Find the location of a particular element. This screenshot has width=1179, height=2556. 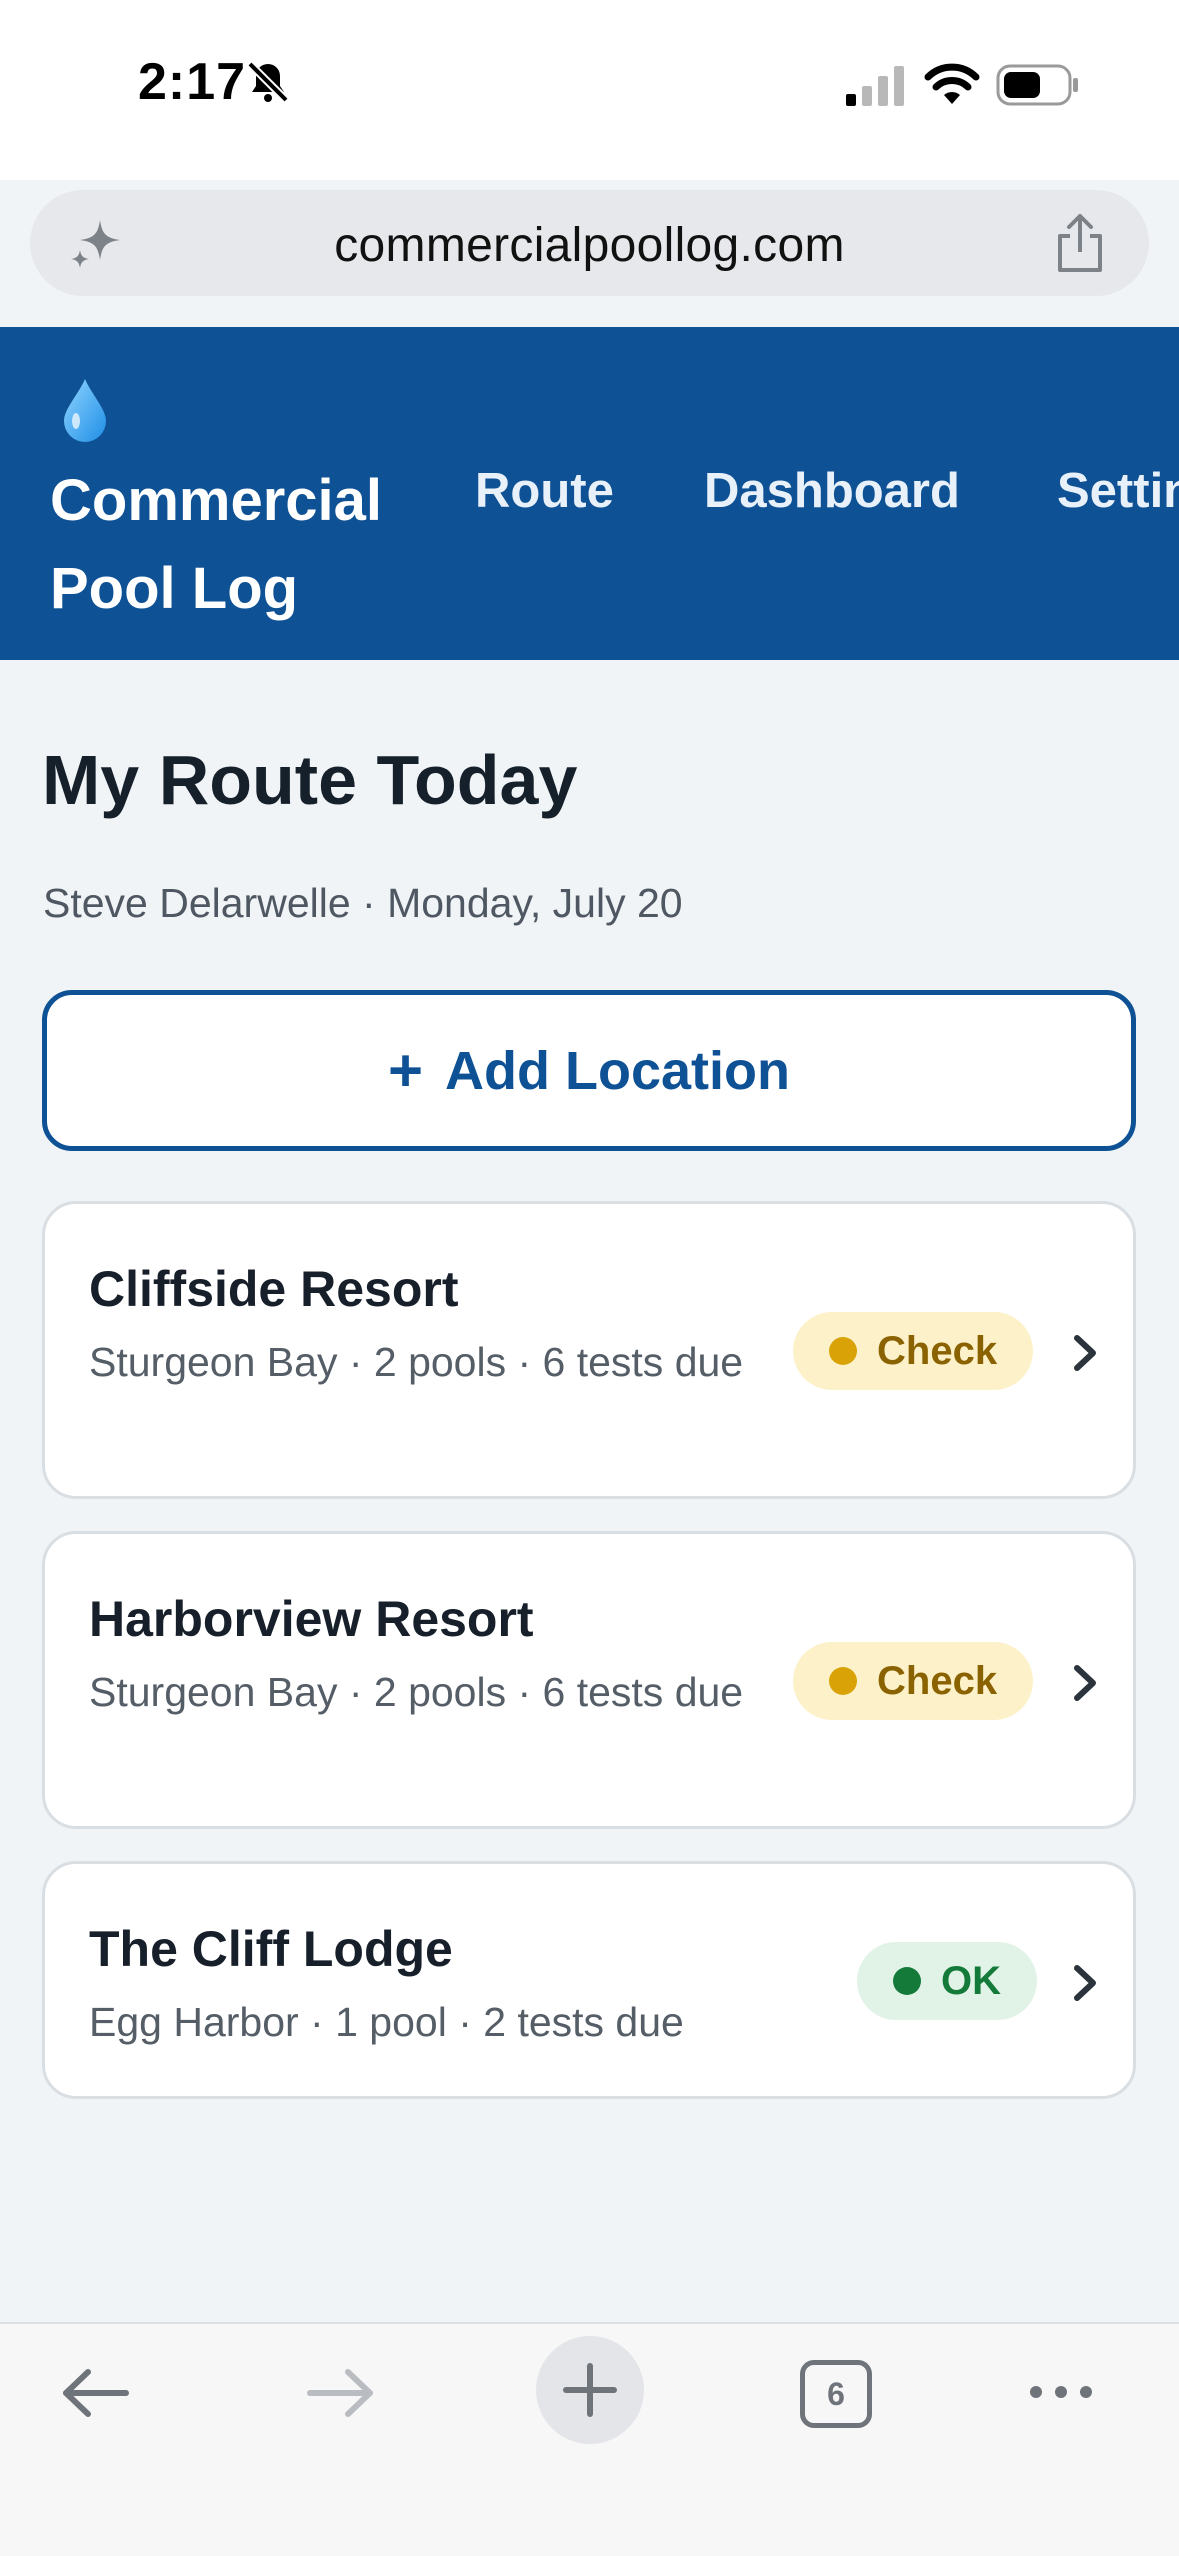

url-text: commercialpoollog.com is located at coordinates (589, 245).